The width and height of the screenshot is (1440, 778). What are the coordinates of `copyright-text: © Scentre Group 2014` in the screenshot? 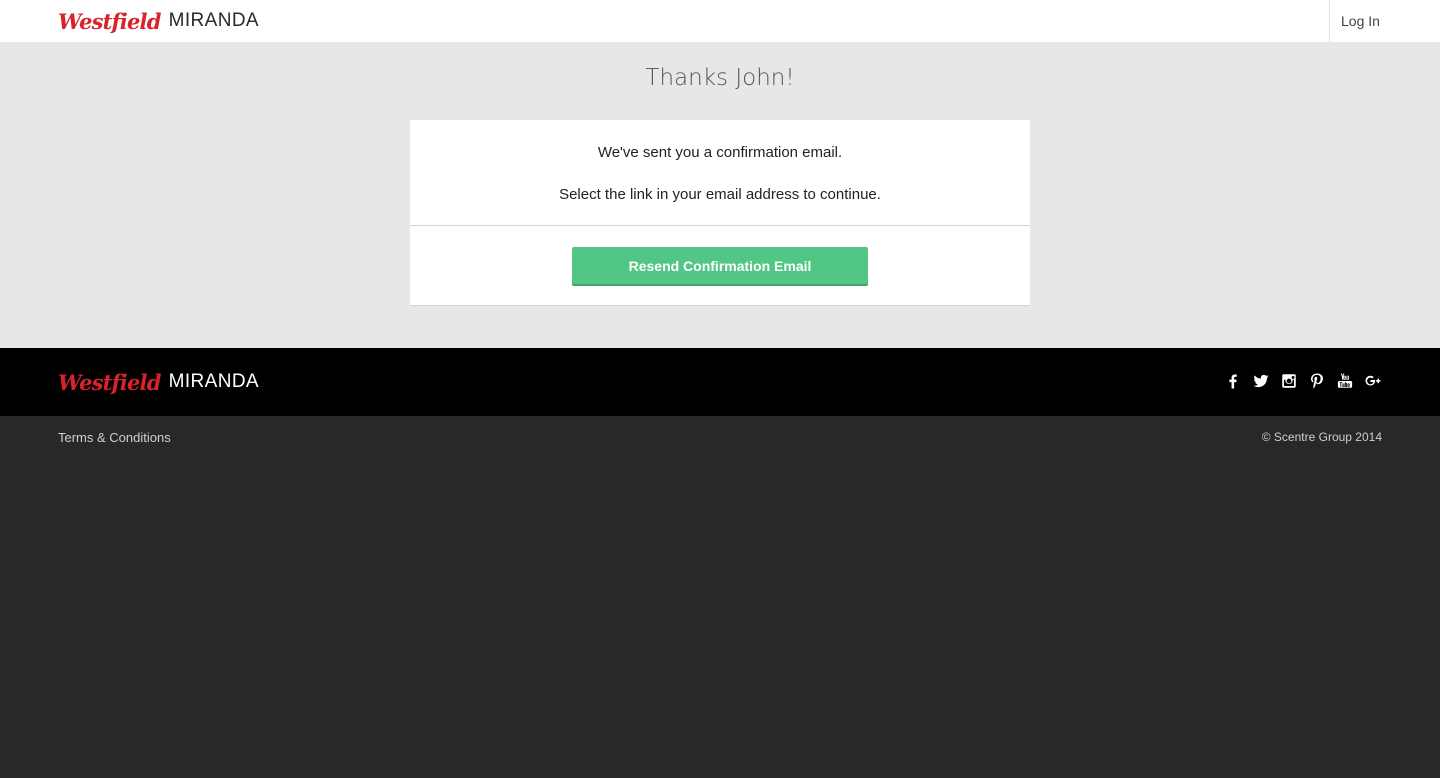 It's located at (1321, 437).